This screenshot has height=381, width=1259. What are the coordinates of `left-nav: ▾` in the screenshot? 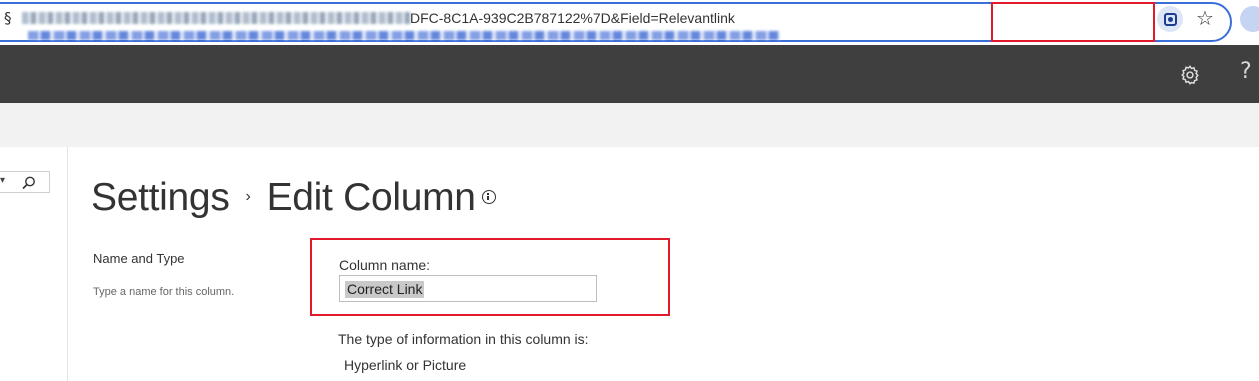 It's located at (34, 264).